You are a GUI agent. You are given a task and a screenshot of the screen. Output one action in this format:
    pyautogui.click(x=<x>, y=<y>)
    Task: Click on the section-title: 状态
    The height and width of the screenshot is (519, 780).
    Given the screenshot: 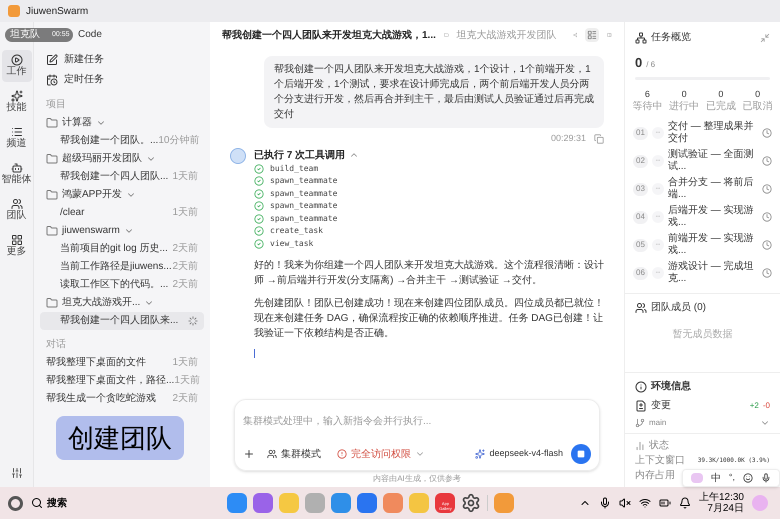 What is the action you would take?
    pyautogui.click(x=659, y=445)
    